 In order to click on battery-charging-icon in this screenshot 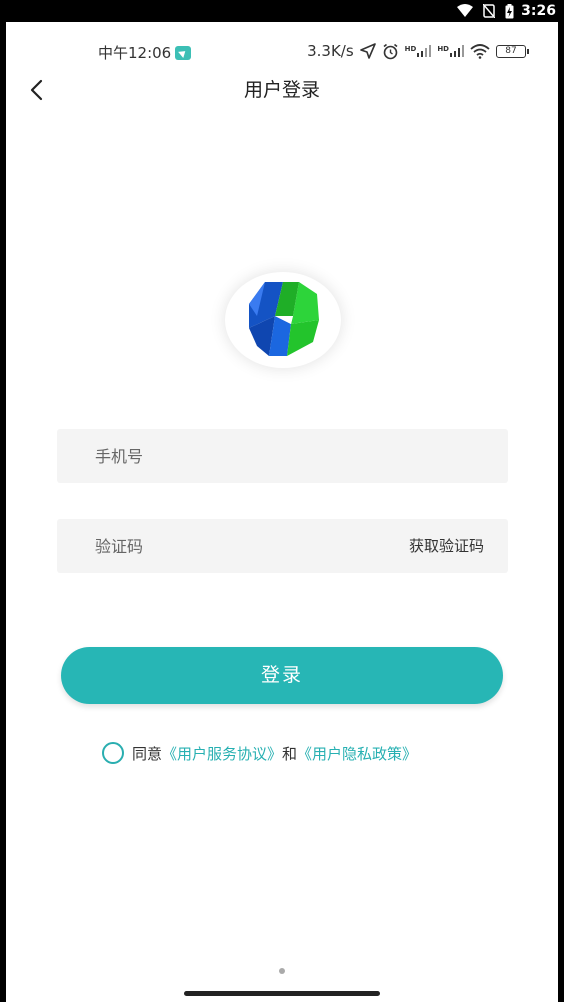, I will do `click(509, 10)`.